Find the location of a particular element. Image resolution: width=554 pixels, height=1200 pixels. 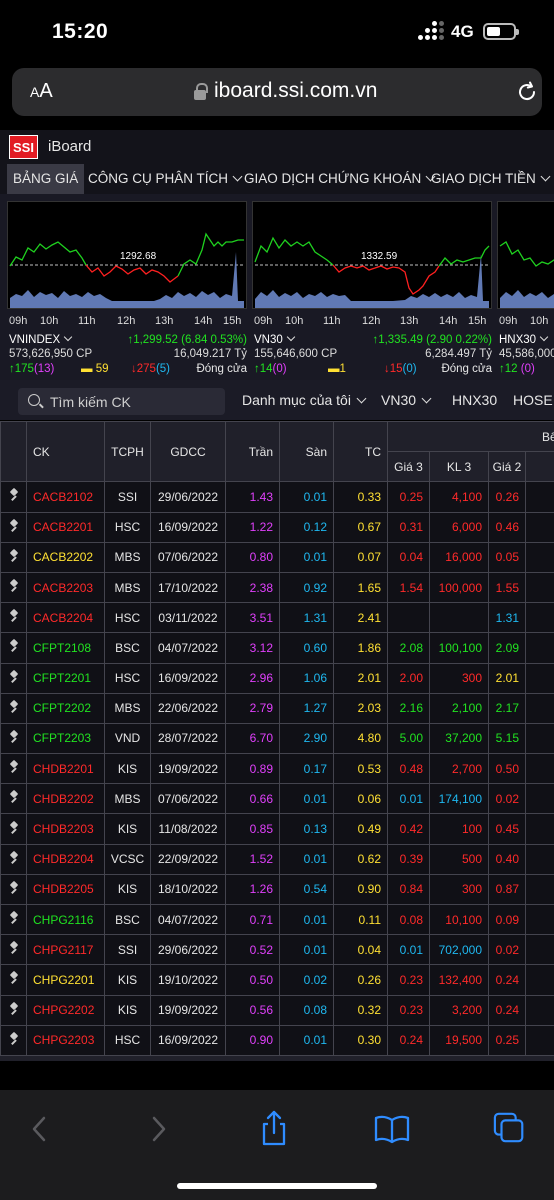

header-tcph: TCPH is located at coordinates (127, 452).